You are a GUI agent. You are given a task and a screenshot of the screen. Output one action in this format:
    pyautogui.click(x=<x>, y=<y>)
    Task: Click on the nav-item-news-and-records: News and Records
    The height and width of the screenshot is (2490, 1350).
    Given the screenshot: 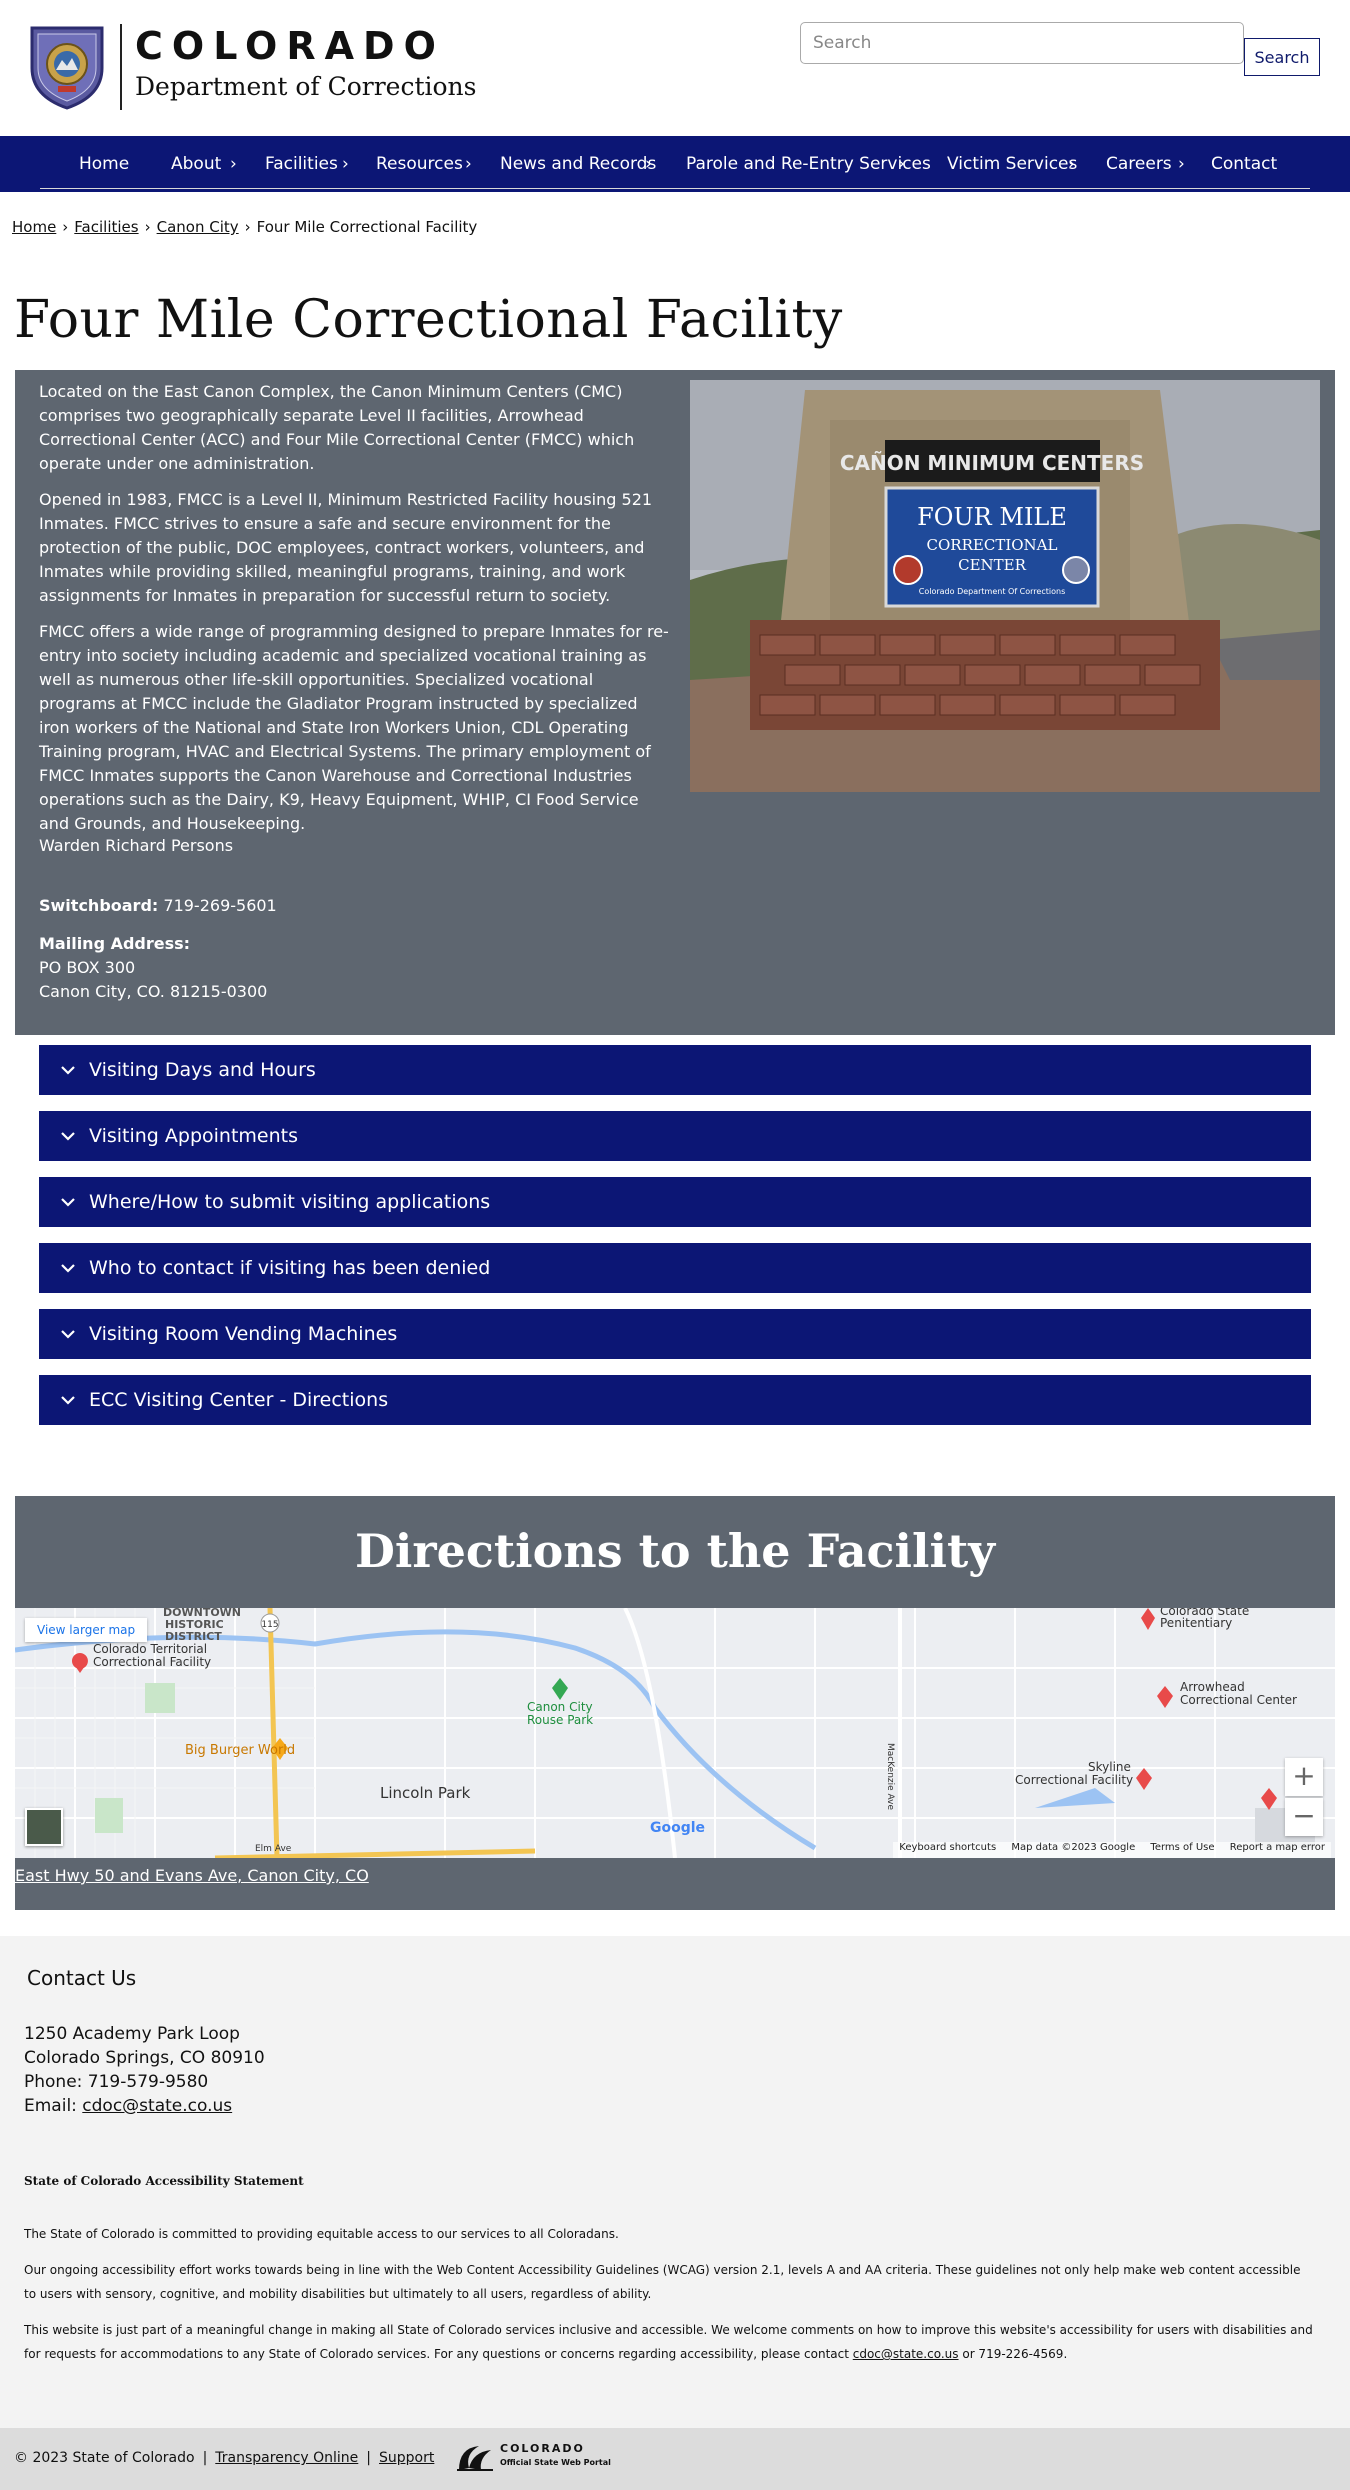 What is the action you would take?
    pyautogui.click(x=578, y=164)
    